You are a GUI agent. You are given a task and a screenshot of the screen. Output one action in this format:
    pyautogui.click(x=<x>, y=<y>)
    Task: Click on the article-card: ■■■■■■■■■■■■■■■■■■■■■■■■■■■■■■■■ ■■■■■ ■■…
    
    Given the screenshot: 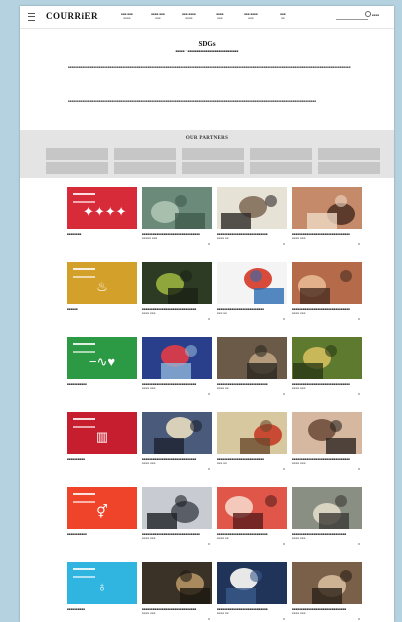 What is the action you would take?
    pyautogui.click(x=177, y=238)
    